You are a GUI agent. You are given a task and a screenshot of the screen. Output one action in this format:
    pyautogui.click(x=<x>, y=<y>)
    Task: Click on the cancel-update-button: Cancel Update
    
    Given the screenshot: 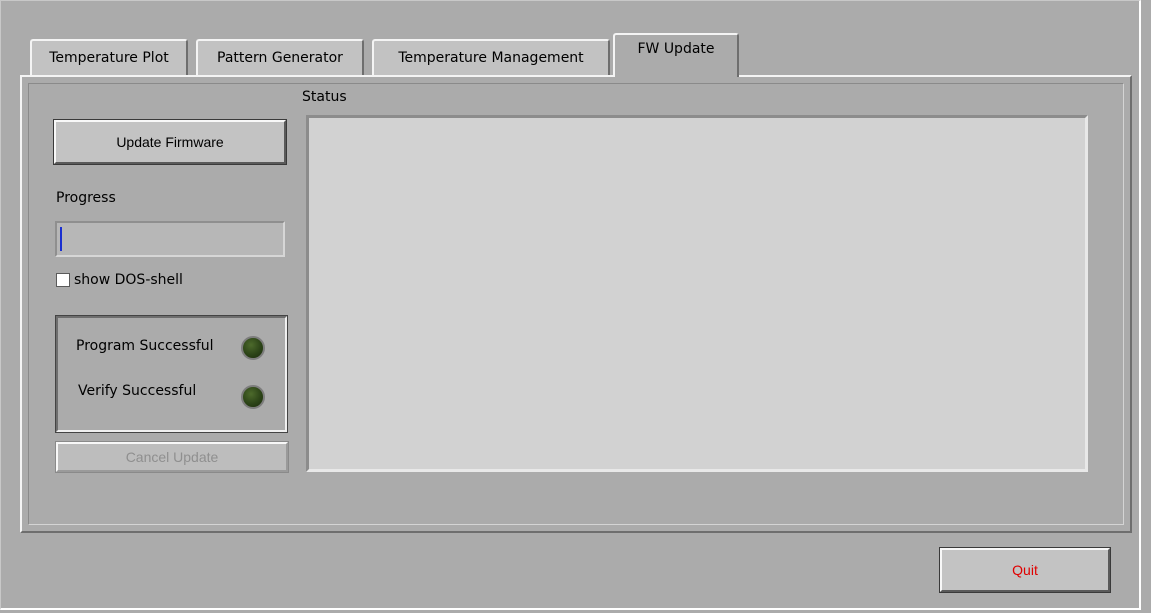 What is the action you would take?
    pyautogui.click(x=172, y=457)
    